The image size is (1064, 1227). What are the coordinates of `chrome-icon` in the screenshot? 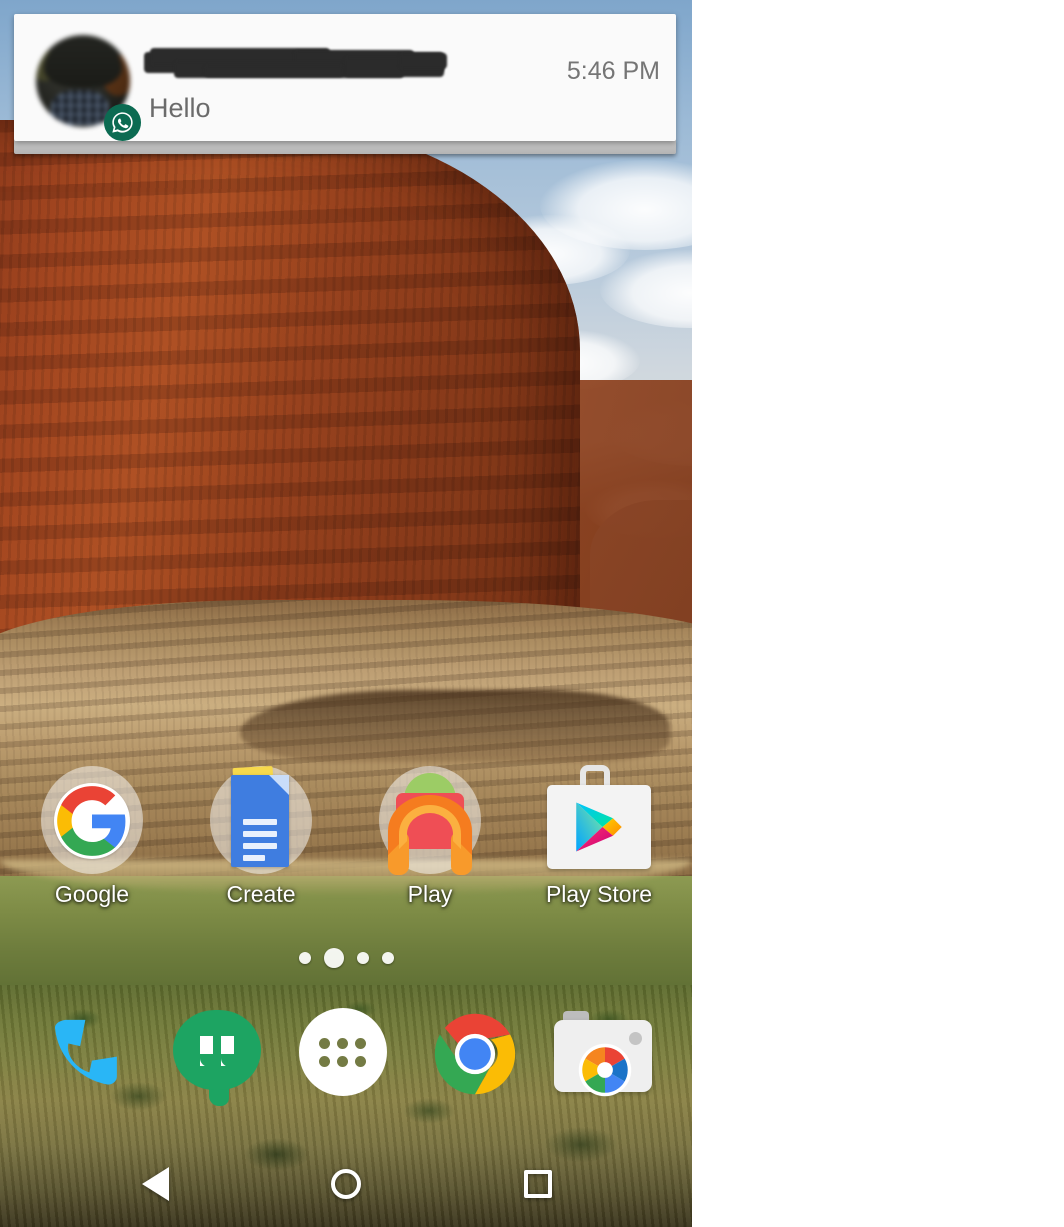 It's located at (475, 1054).